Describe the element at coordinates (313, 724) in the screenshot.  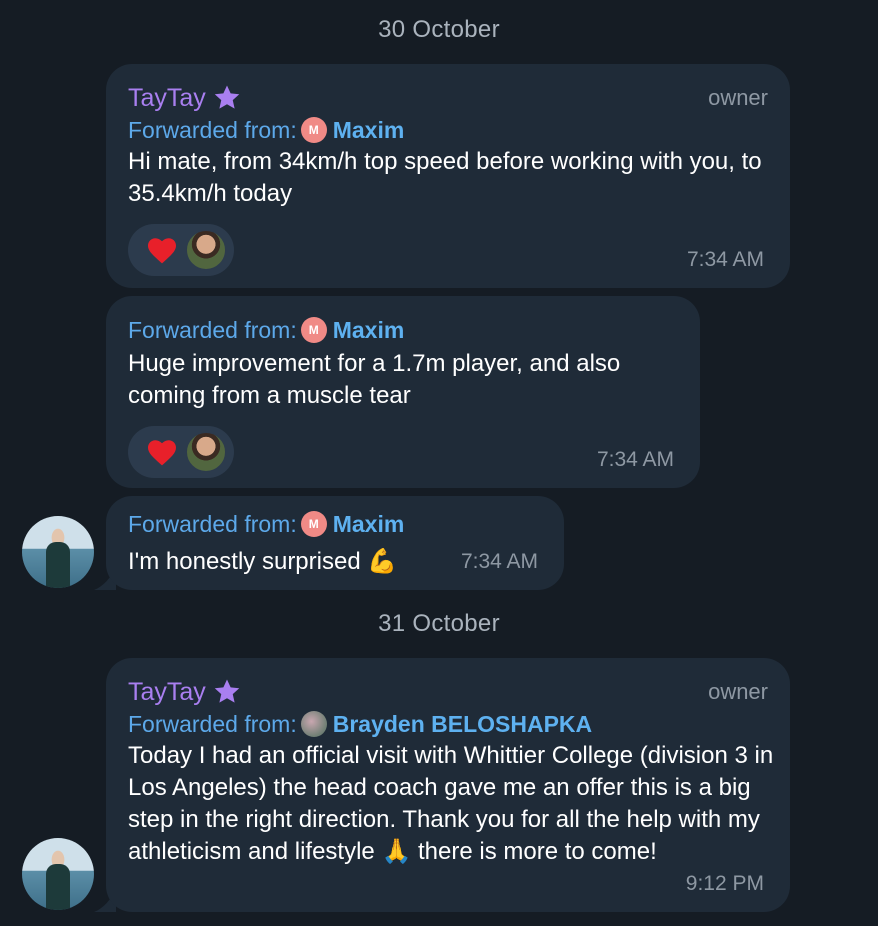
I see `forward-avatar` at that location.